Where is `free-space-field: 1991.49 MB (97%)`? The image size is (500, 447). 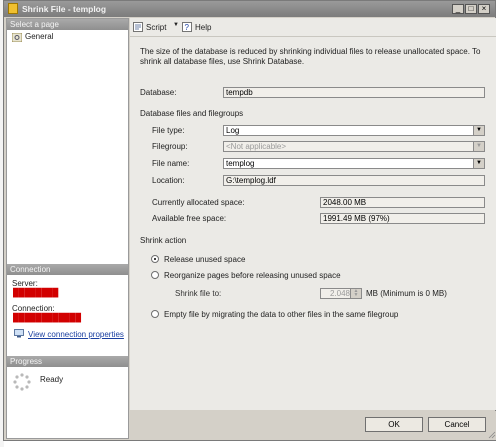 free-space-field: 1991.49 MB (97%) is located at coordinates (402, 218).